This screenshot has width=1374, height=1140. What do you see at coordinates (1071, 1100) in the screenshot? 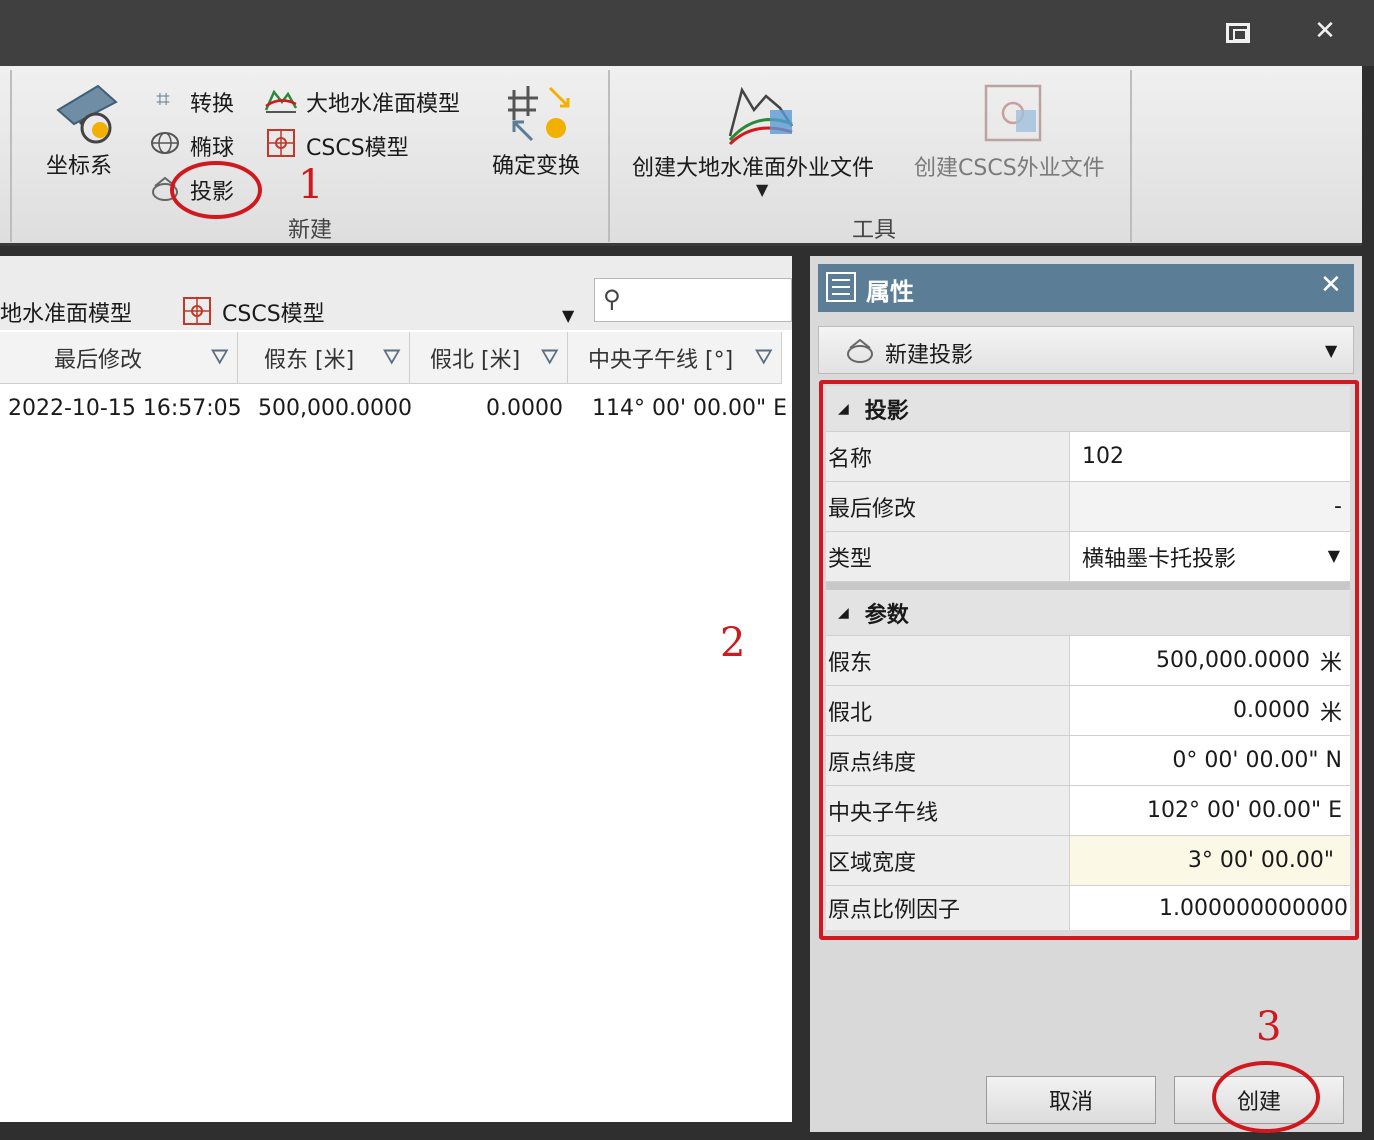
I see `cancel-button: 取消` at bounding box center [1071, 1100].